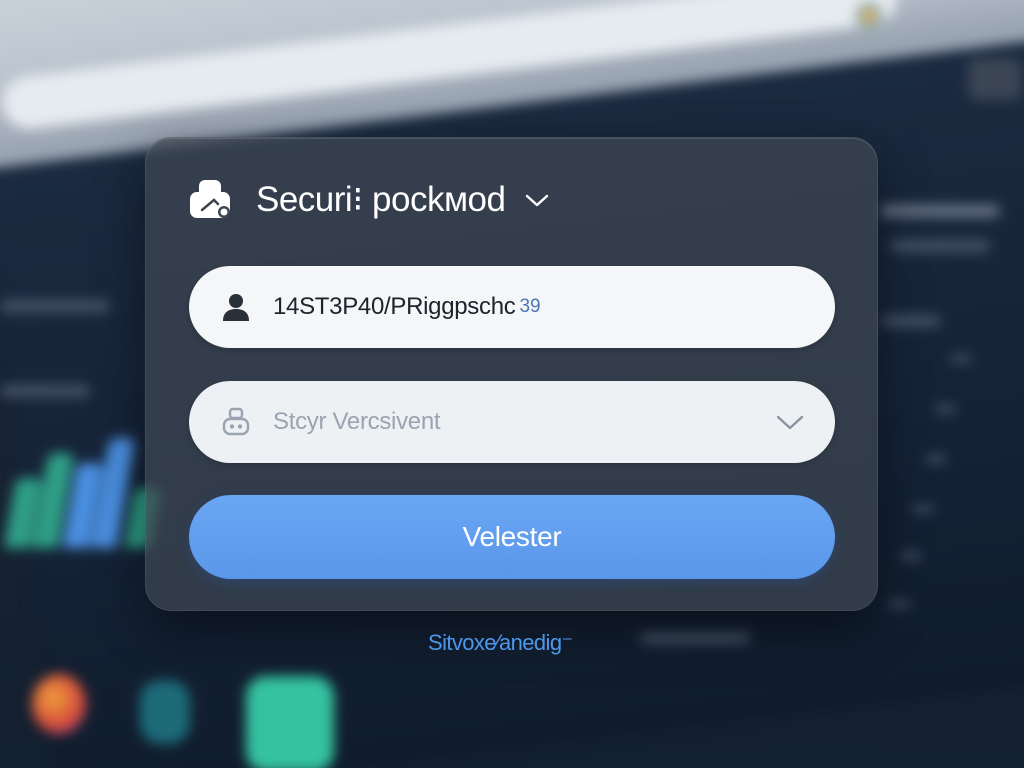 The image size is (1024, 768). Describe the element at coordinates (211, 200) in the screenshot. I see `user-card-icon` at that location.